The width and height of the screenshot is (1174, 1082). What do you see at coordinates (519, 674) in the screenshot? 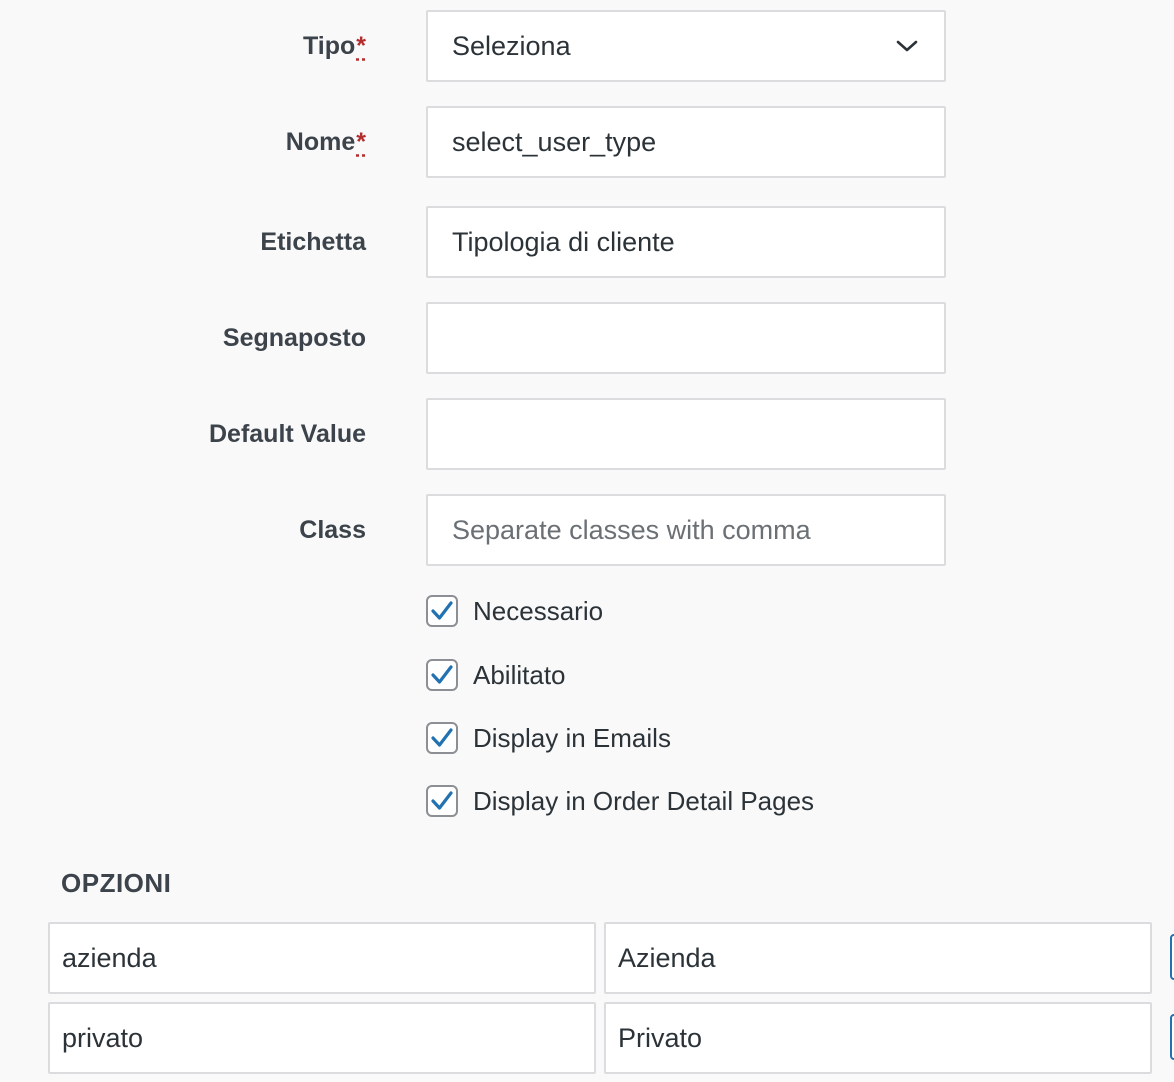
I see `checkbox-label: Abilitato` at bounding box center [519, 674].